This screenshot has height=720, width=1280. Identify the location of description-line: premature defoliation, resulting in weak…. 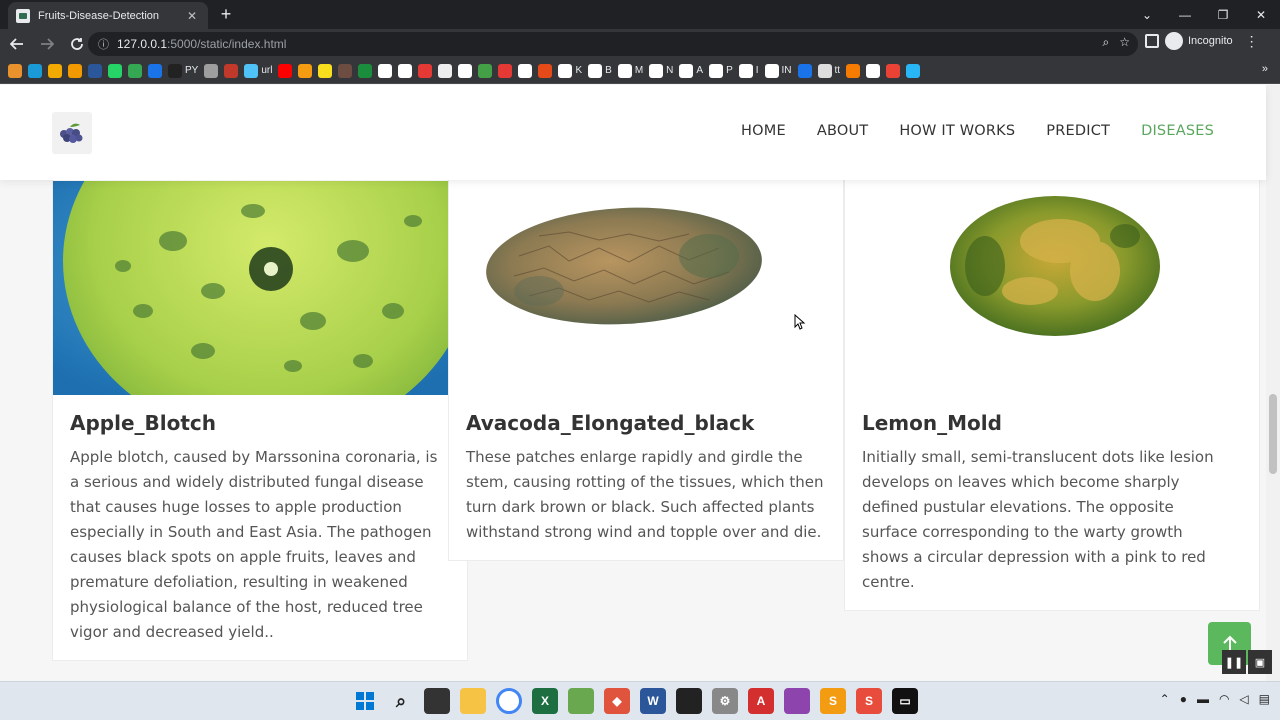
(239, 582).